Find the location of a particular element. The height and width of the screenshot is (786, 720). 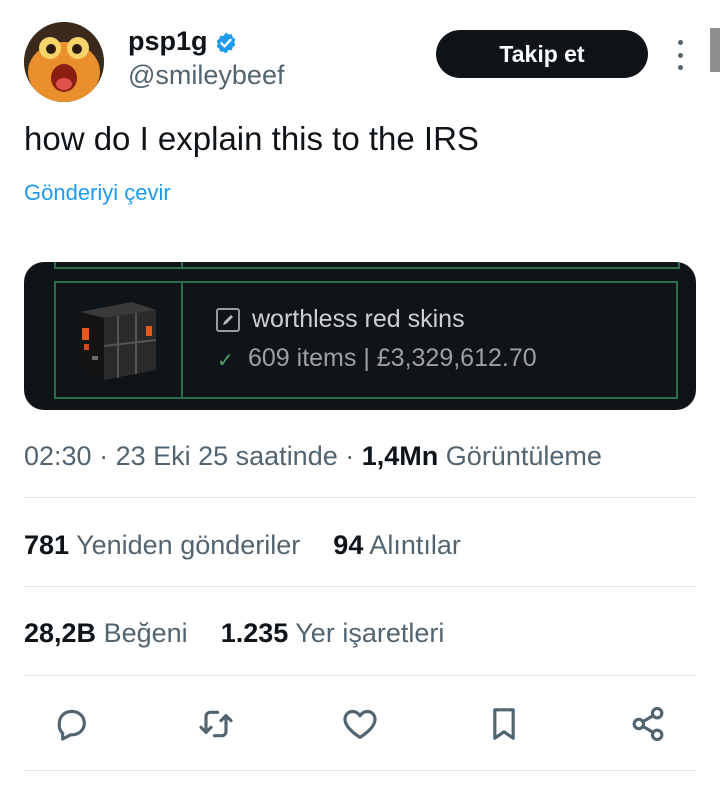

tweet-date: 23 Eki 25 saatinde is located at coordinates (227, 456).